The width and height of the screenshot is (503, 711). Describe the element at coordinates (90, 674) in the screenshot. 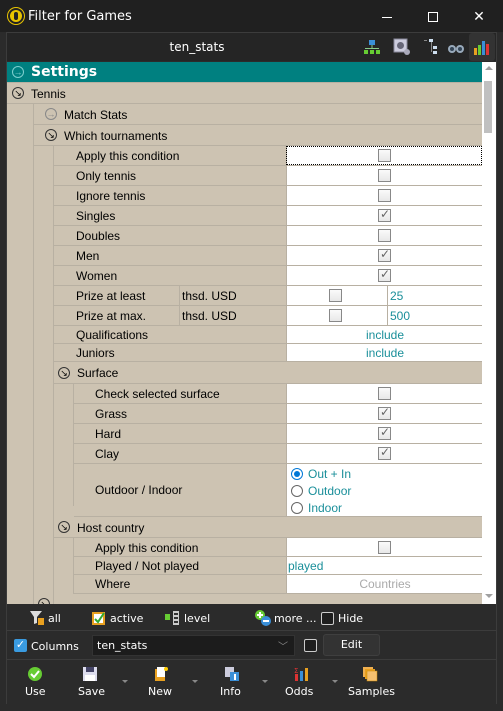

I see `floppy-disk-icon` at that location.